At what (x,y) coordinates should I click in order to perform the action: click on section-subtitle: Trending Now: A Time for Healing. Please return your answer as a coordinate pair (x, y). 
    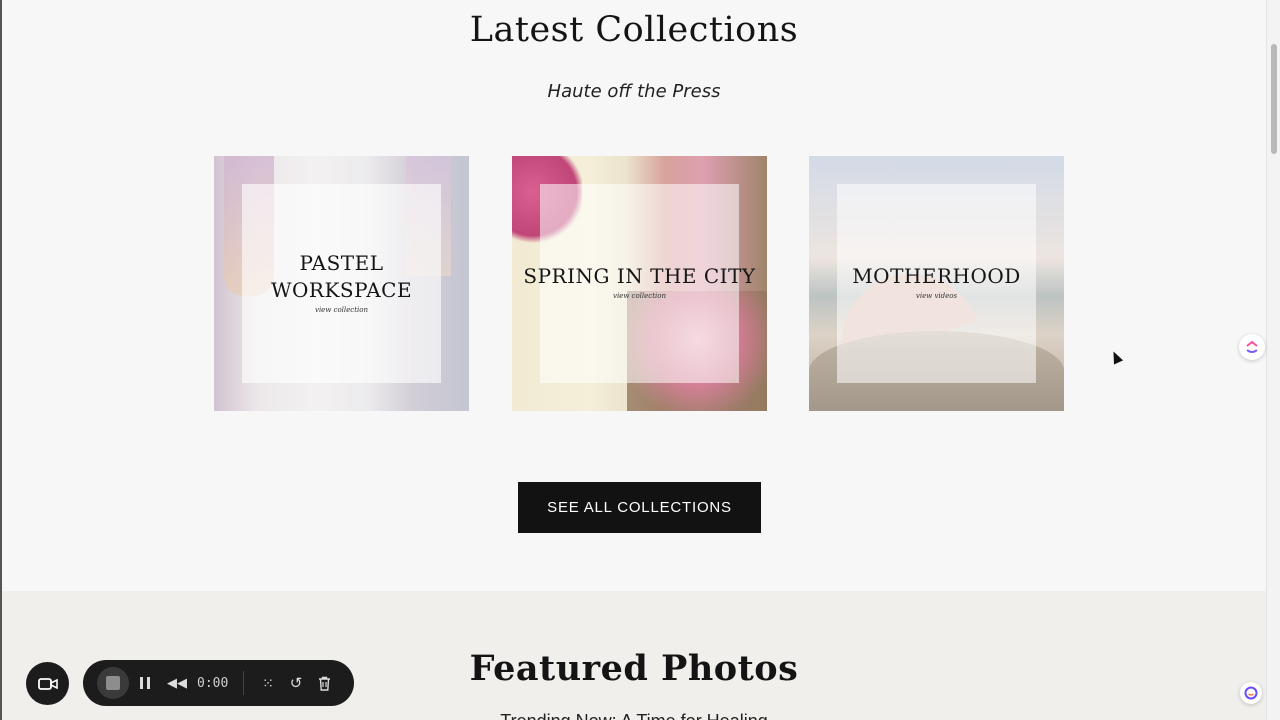
    Looking at the image, I should click on (634, 715).